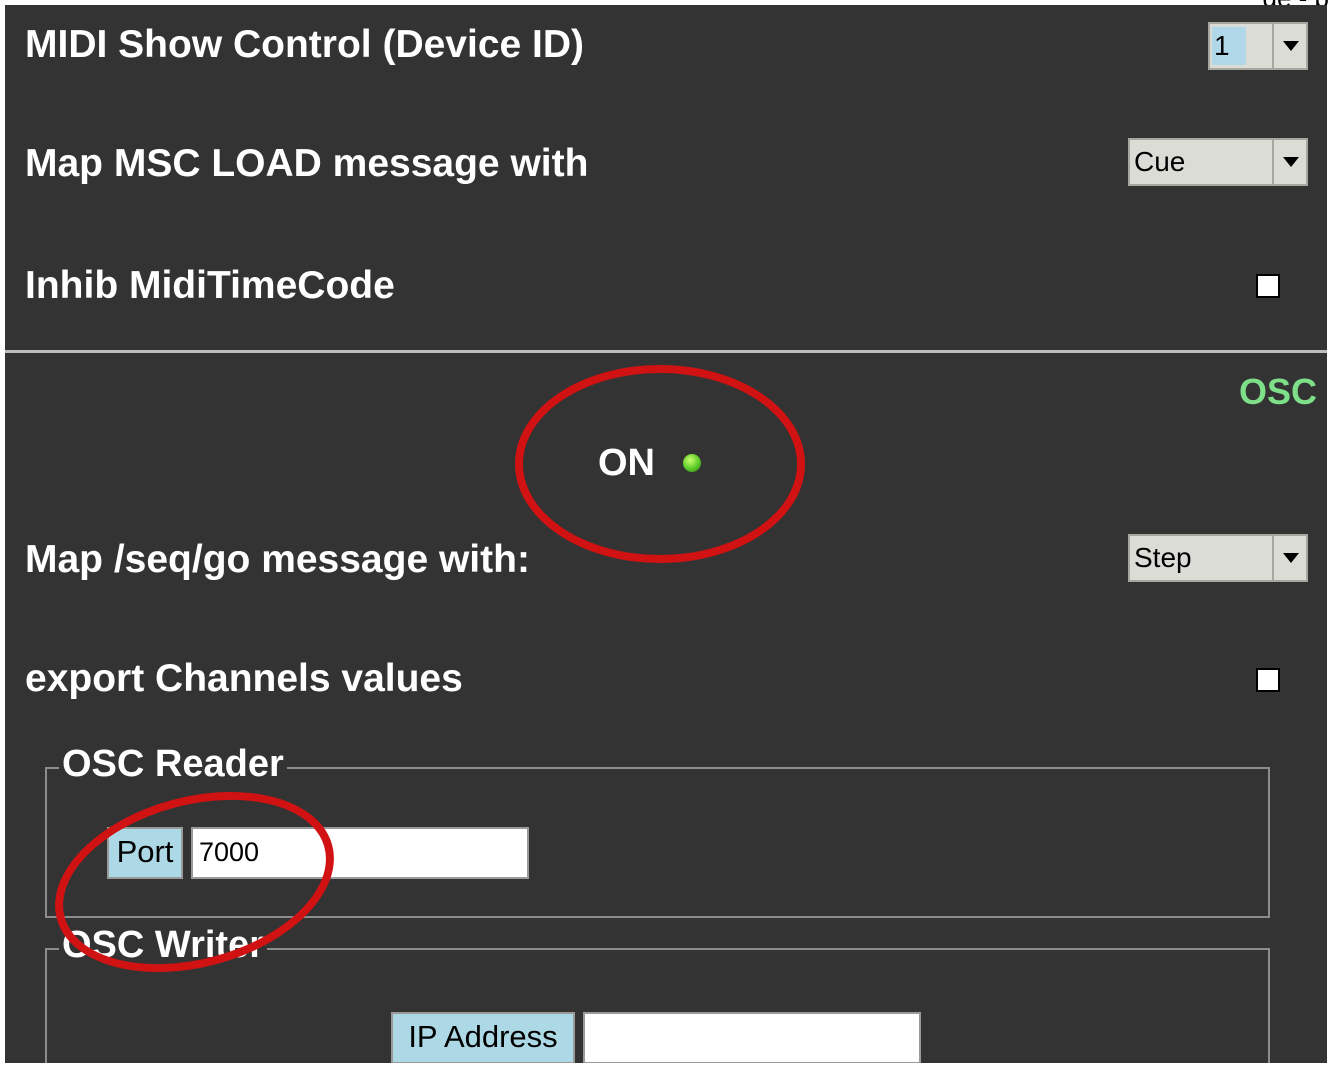  I want to click on export-channels-checkbox, so click(1268, 680).